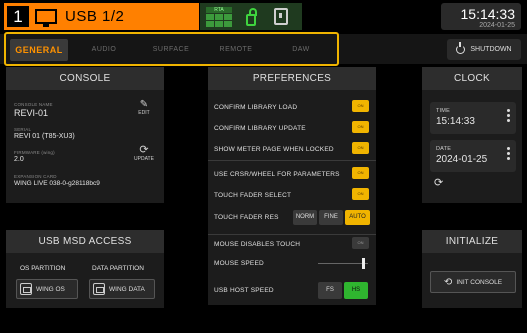  Describe the element at coordinates (360, 127) in the screenshot. I see `pref-confirm-library-update-toggle: ON` at that location.